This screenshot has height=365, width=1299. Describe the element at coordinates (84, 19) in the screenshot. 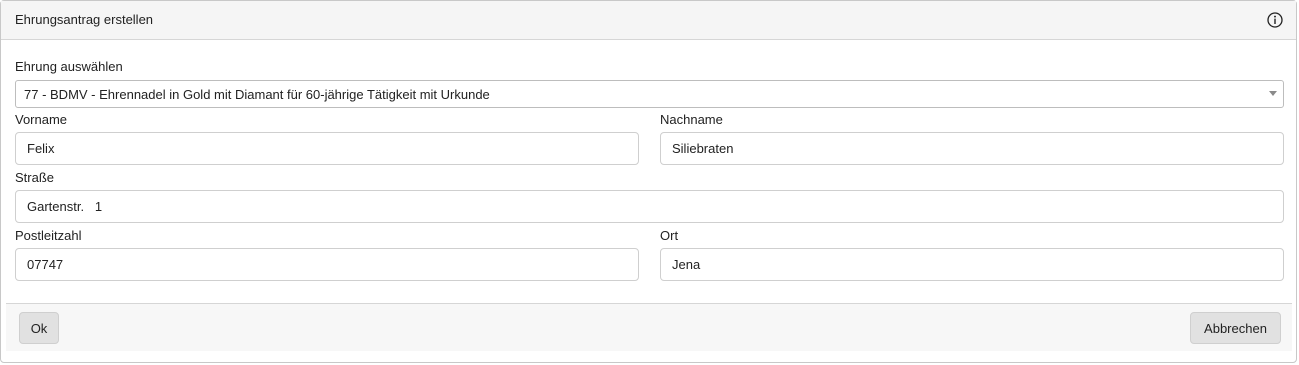

I see `dialog-title: Ehrungsantrag erstellen` at that location.